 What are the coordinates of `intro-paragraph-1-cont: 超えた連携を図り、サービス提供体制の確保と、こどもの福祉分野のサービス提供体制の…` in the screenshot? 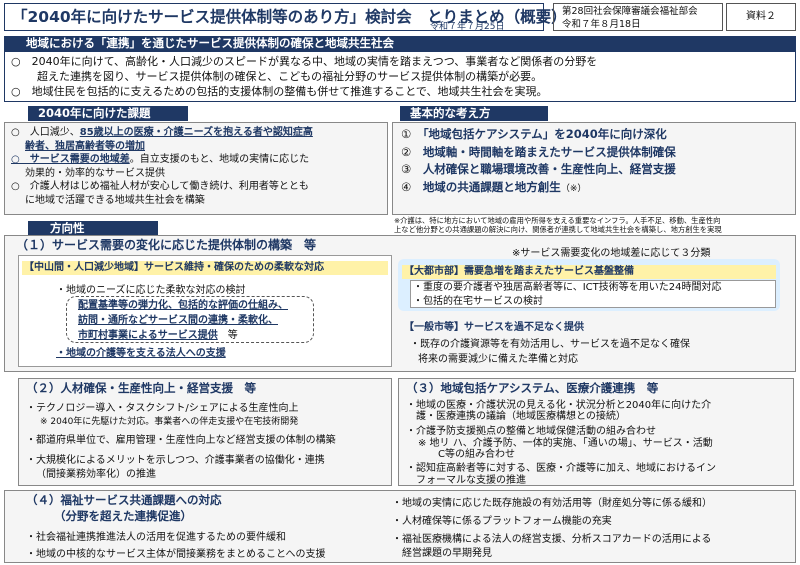 It's located at (290, 76).